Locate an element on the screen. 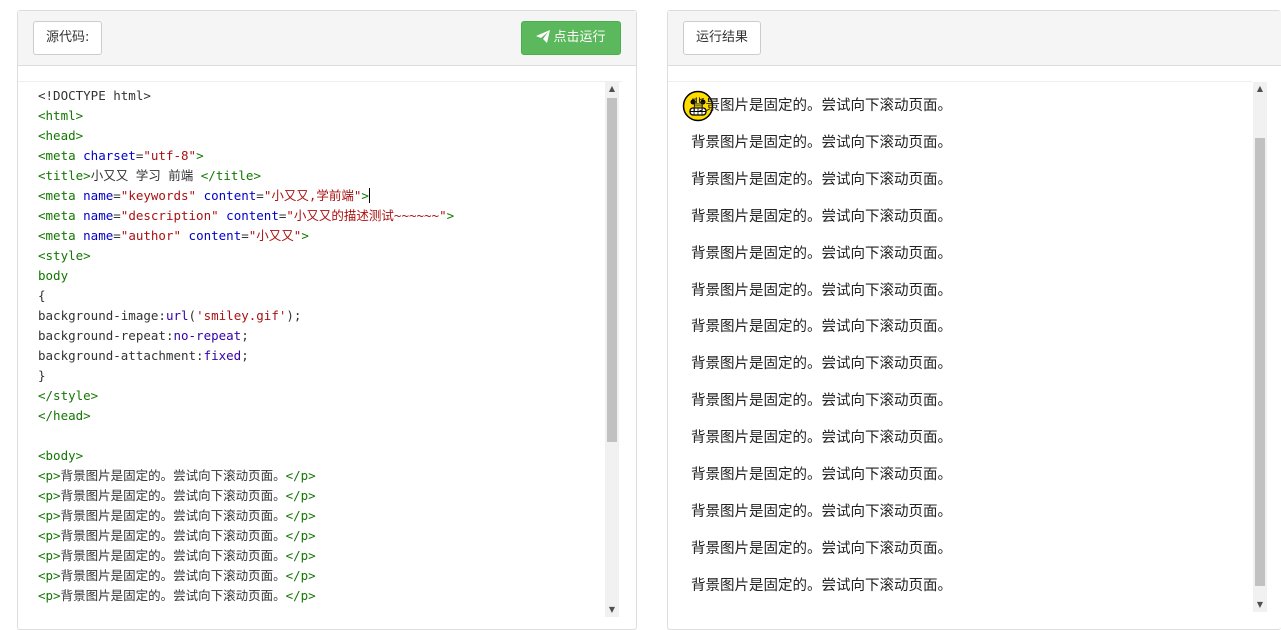  code-line: <title>小又又 学习 前端 </title> is located at coordinates (330, 176).